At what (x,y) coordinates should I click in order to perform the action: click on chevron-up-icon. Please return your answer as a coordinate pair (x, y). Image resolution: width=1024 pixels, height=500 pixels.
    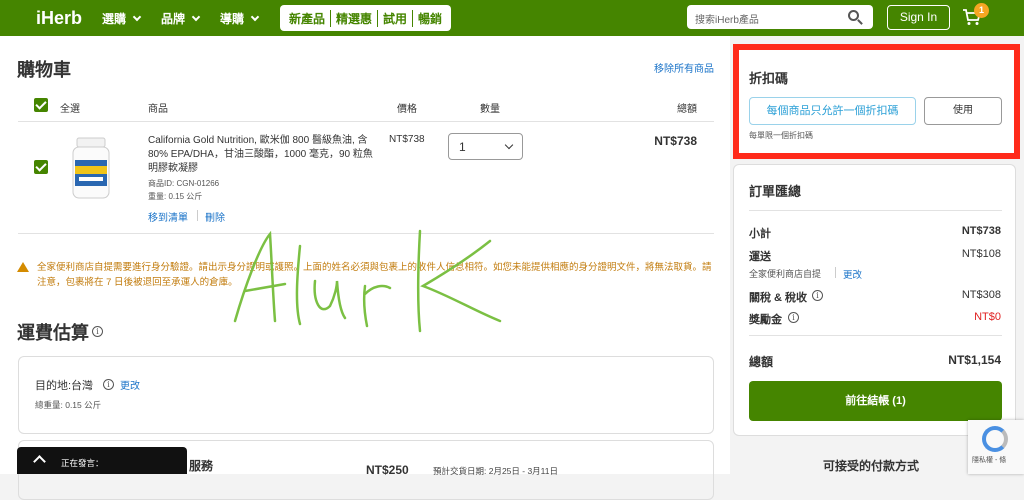
    Looking at the image, I should click on (39, 461).